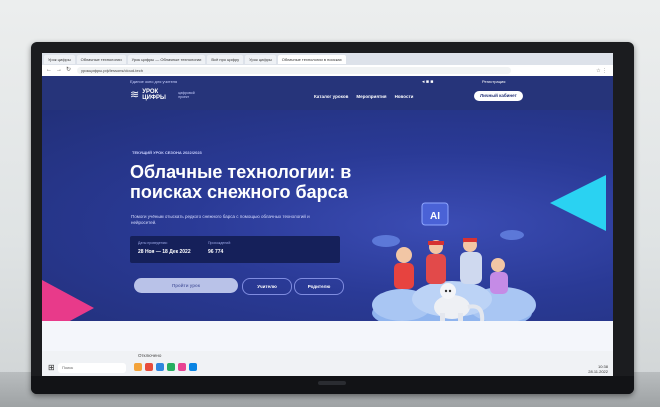  I want to click on progress-value: 96 774, so click(216, 252).